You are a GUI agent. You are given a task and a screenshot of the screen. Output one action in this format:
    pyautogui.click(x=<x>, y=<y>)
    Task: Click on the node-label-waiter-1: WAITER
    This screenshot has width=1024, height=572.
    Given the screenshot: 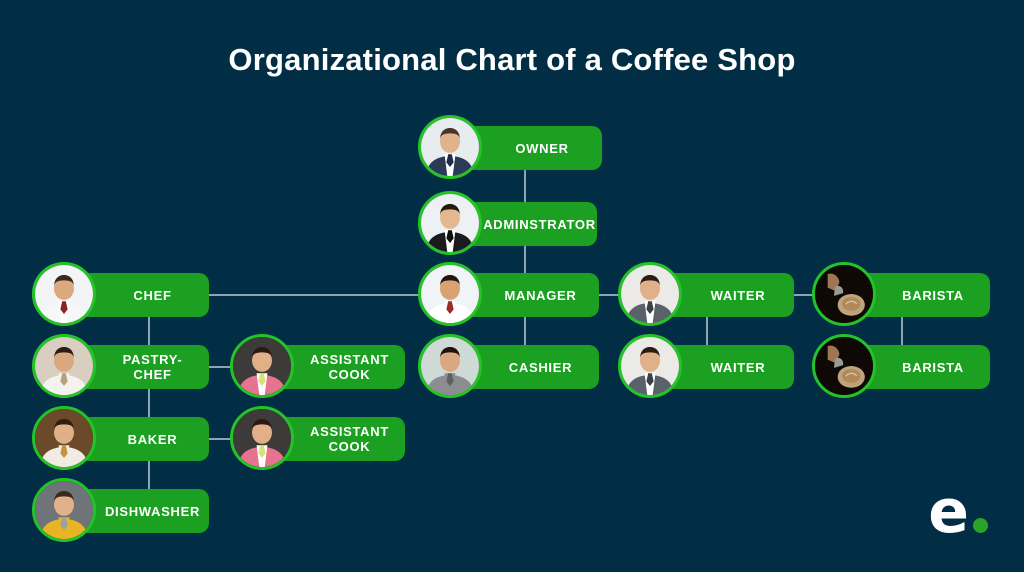 What is the action you would take?
    pyautogui.click(x=738, y=295)
    